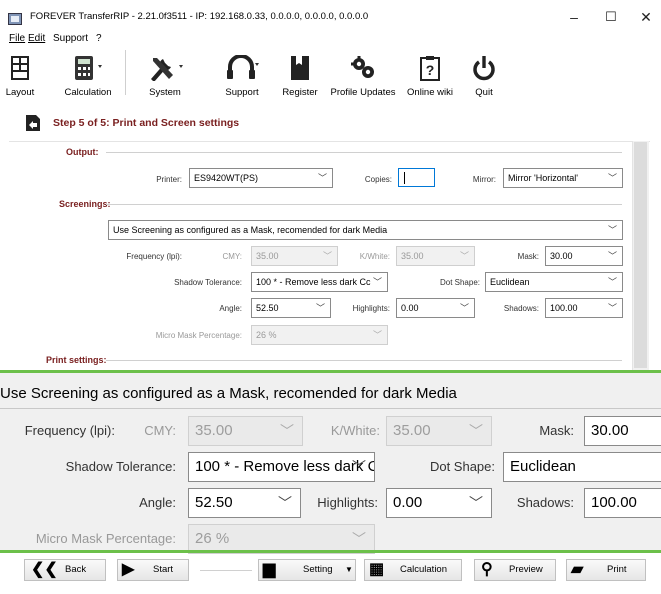  What do you see at coordinates (574, 17) in the screenshot?
I see `minimize-button: –` at bounding box center [574, 17].